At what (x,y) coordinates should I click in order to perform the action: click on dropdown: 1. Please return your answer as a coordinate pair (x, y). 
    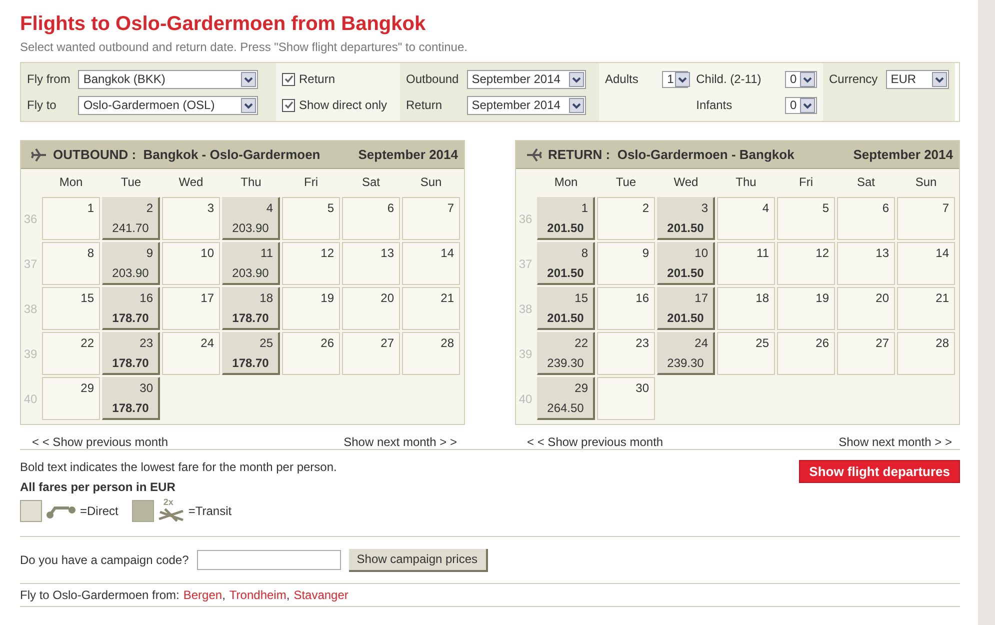
    Looking at the image, I should click on (675, 79).